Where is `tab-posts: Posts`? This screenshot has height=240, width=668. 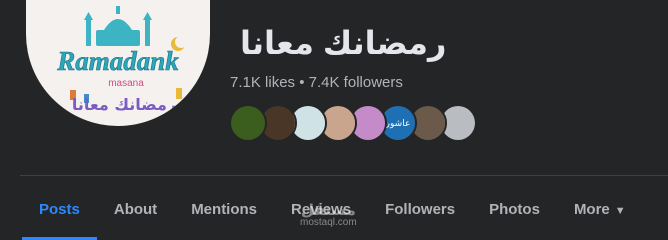 tab-posts: Posts is located at coordinates (59, 212).